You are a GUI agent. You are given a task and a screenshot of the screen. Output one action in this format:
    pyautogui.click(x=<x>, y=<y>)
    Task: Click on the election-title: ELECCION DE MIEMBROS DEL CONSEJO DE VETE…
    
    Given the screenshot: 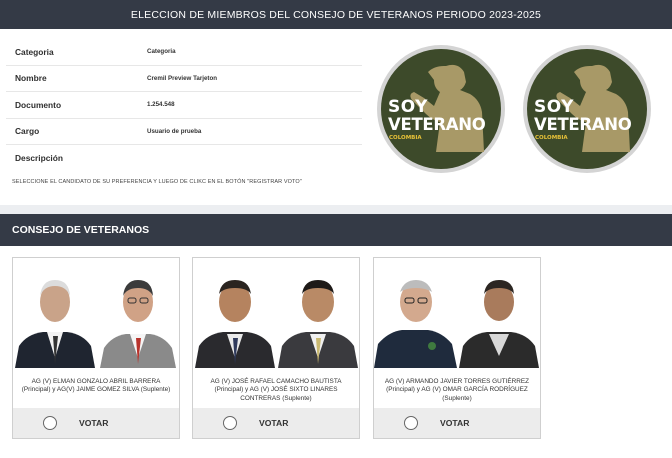 What is the action you would take?
    pyautogui.click(x=336, y=14)
    